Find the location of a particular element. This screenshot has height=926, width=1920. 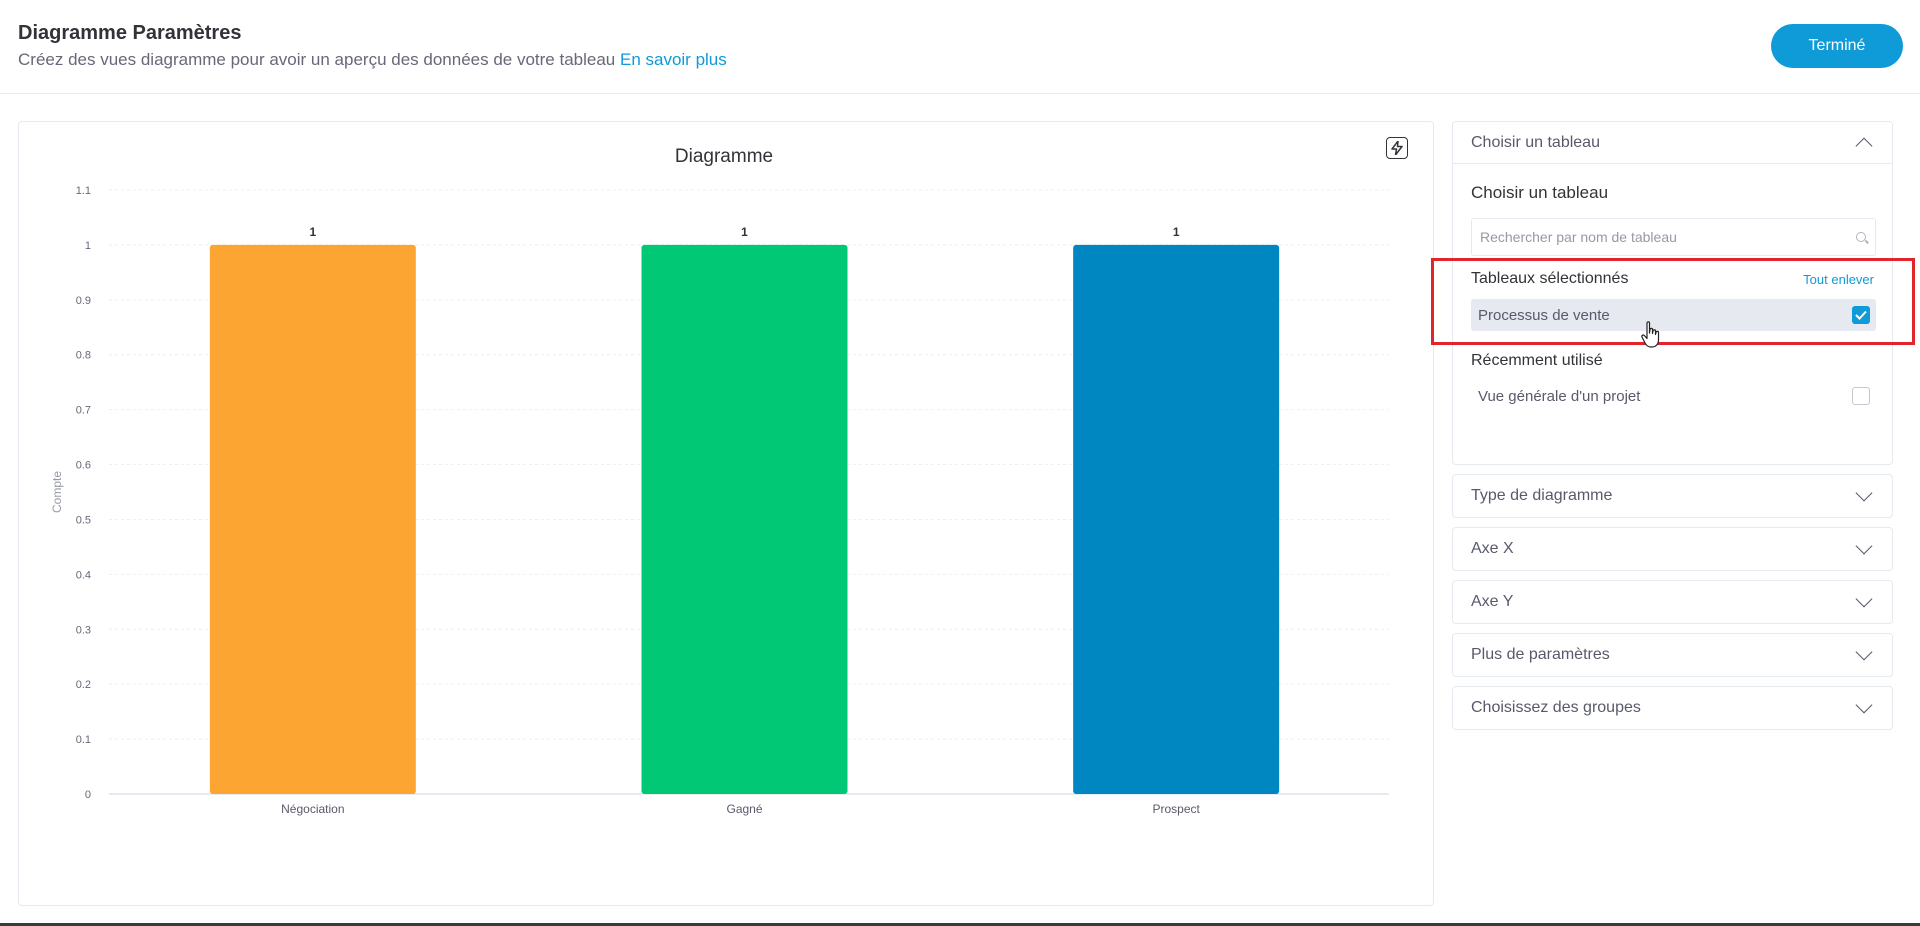

x-axis-header: Axe X is located at coordinates (1672, 549).